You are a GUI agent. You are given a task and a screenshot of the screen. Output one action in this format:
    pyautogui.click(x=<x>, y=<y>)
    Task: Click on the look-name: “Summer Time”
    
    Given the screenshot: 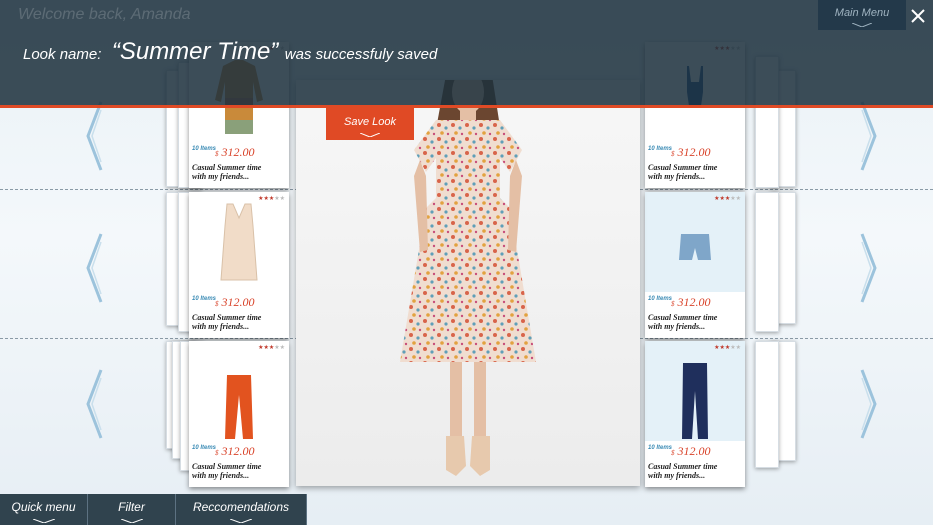 What is the action you would take?
    pyautogui.click(x=195, y=51)
    